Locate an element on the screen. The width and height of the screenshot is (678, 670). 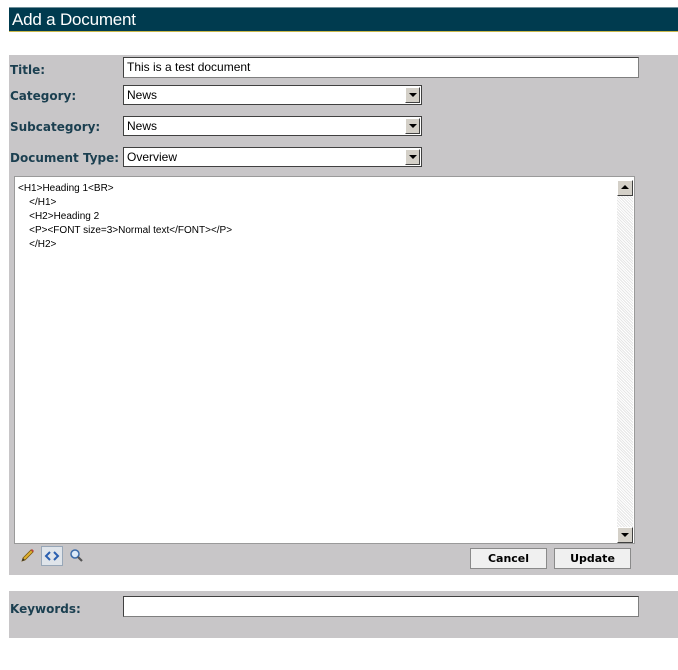
title-input: This is a test document is located at coordinates (381, 67).